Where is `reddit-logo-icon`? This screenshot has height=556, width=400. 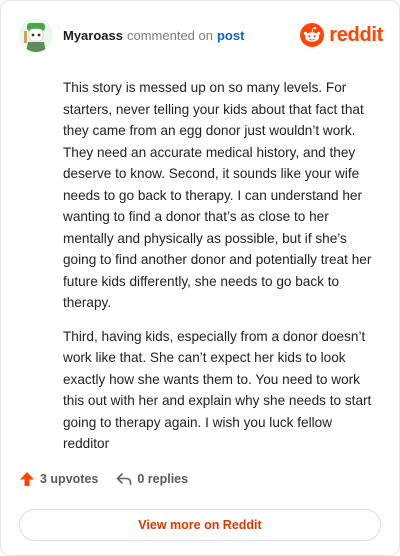
reddit-logo-icon is located at coordinates (312, 35).